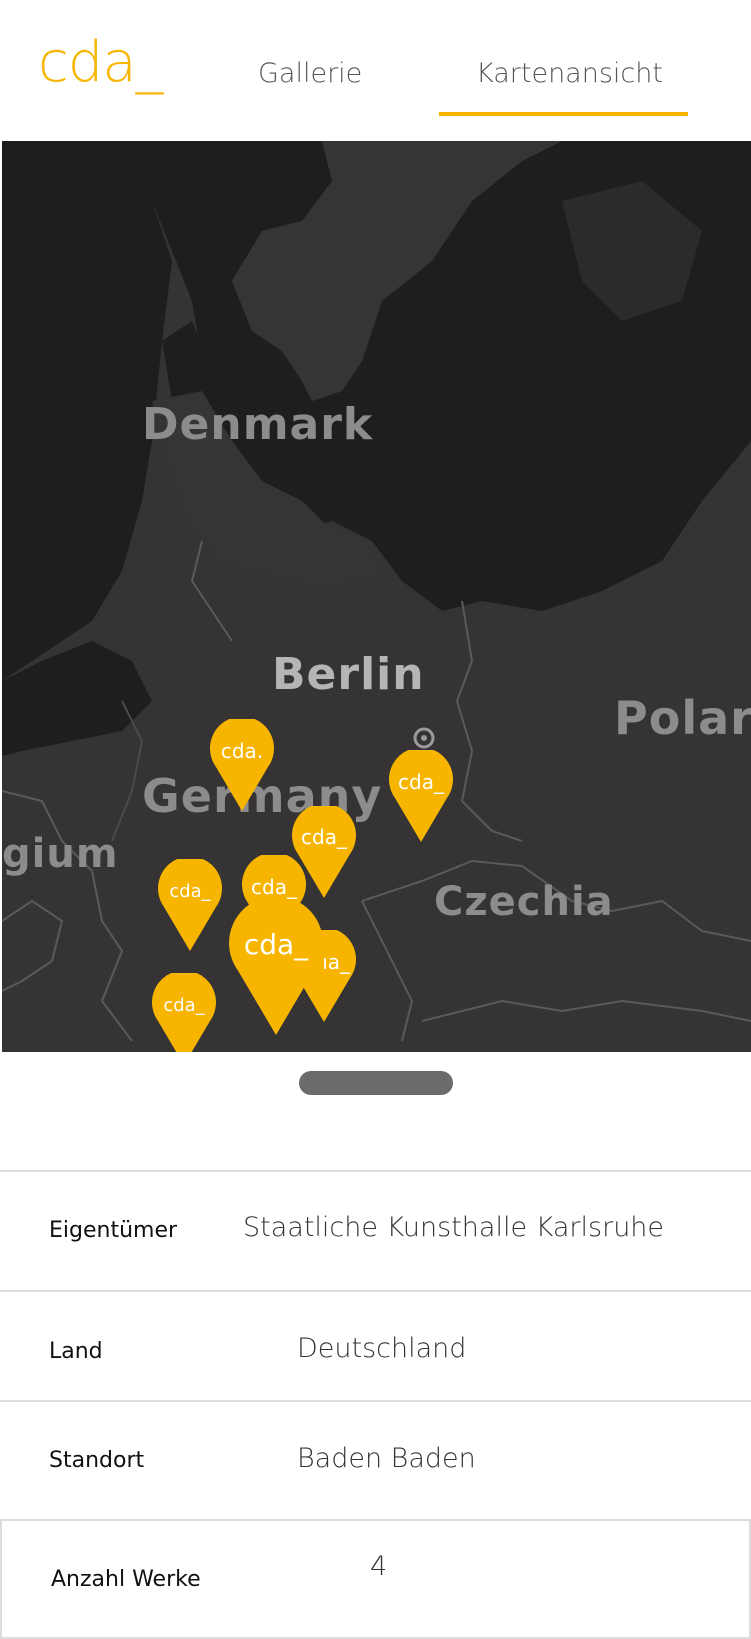 The height and width of the screenshot is (1639, 751). What do you see at coordinates (454, 1227) in the screenshot?
I see `owner-value: Staatliche Kunsthalle Karlsruhe` at bounding box center [454, 1227].